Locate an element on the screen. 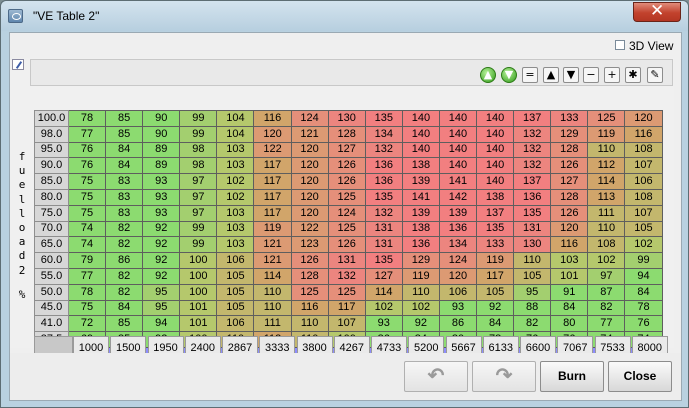  ve-cell: 98 is located at coordinates (198, 166).